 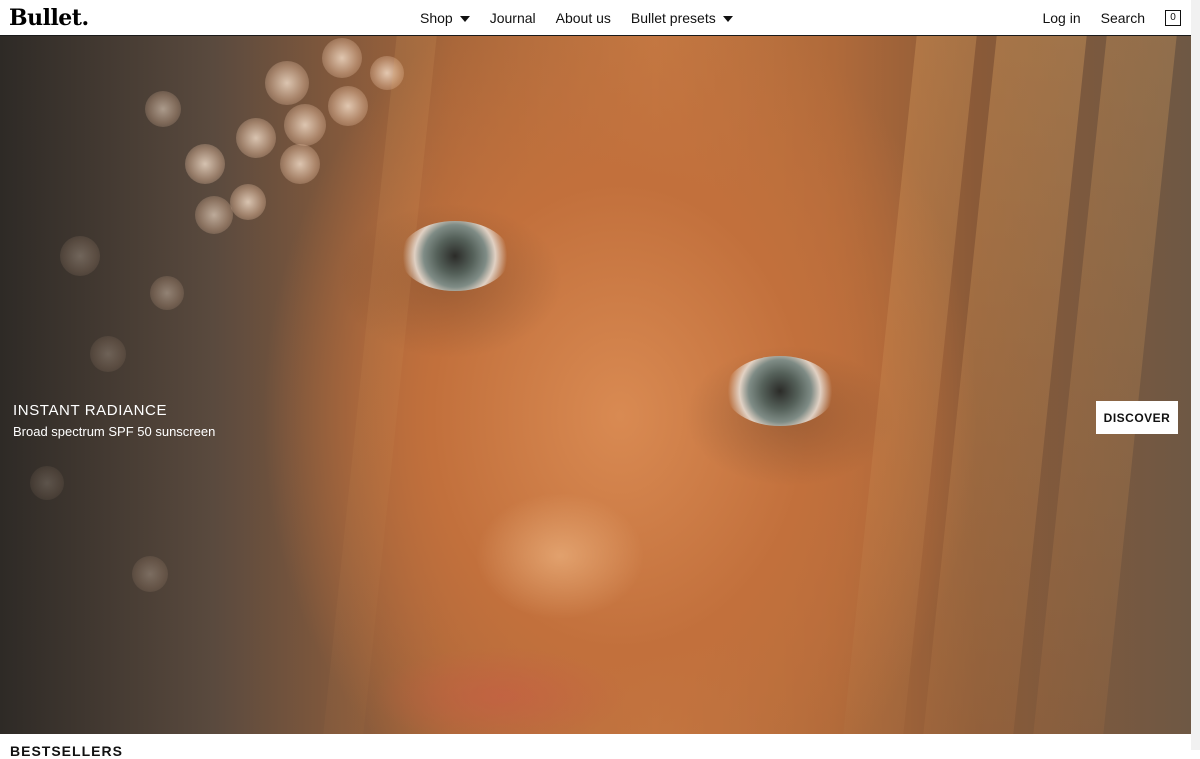 What do you see at coordinates (780, 391) in the screenshot?
I see `eye-right` at bounding box center [780, 391].